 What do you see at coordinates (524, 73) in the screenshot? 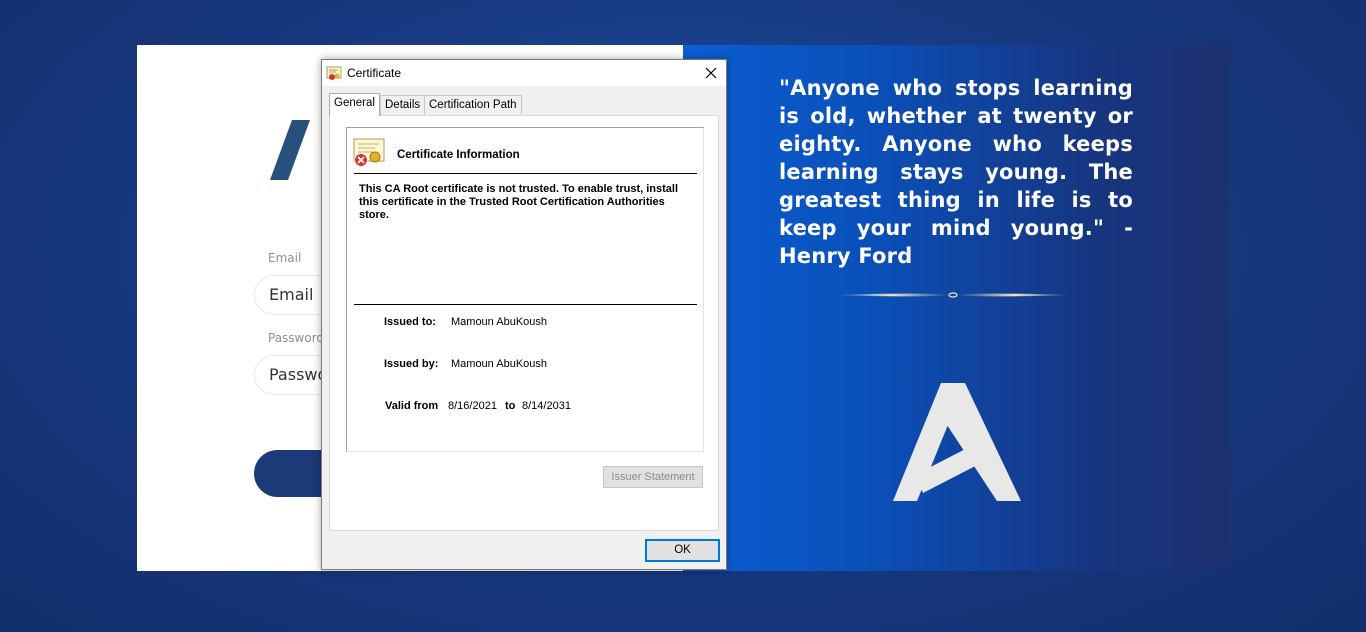
I see `dialog-titlebar: Certificate` at bounding box center [524, 73].